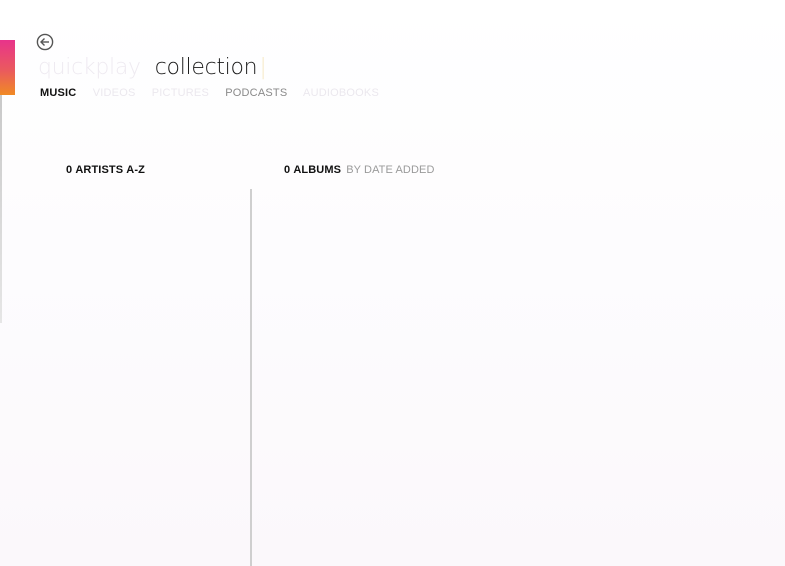 Image resolution: width=785 pixels, height=566 pixels. I want to click on subtab-videos: VIDEOS, so click(114, 93).